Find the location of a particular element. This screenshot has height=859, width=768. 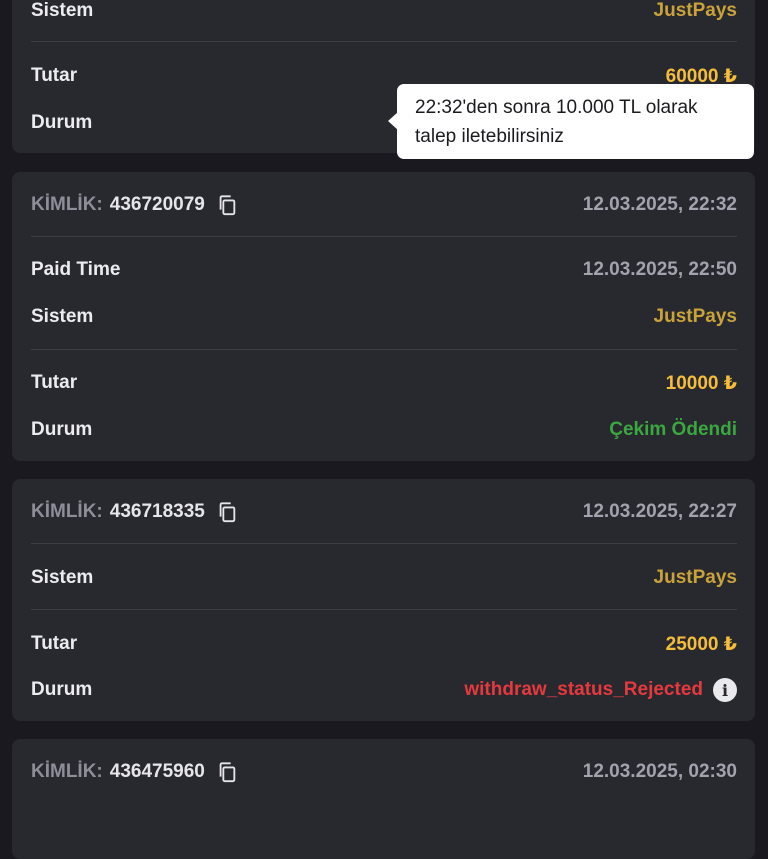

amount-row: Tutar 10000 ₺ is located at coordinates (384, 383).